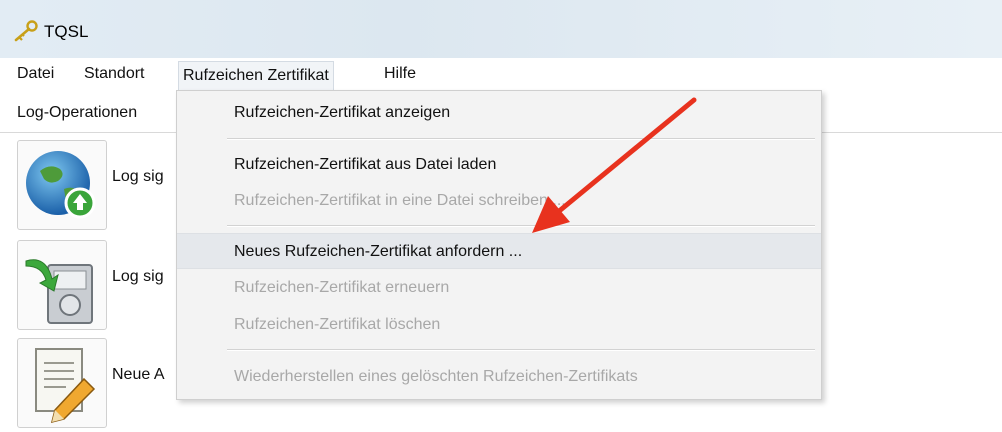 The width and height of the screenshot is (1002, 432). I want to click on menu-hilfe: Hilfe, so click(400, 75).